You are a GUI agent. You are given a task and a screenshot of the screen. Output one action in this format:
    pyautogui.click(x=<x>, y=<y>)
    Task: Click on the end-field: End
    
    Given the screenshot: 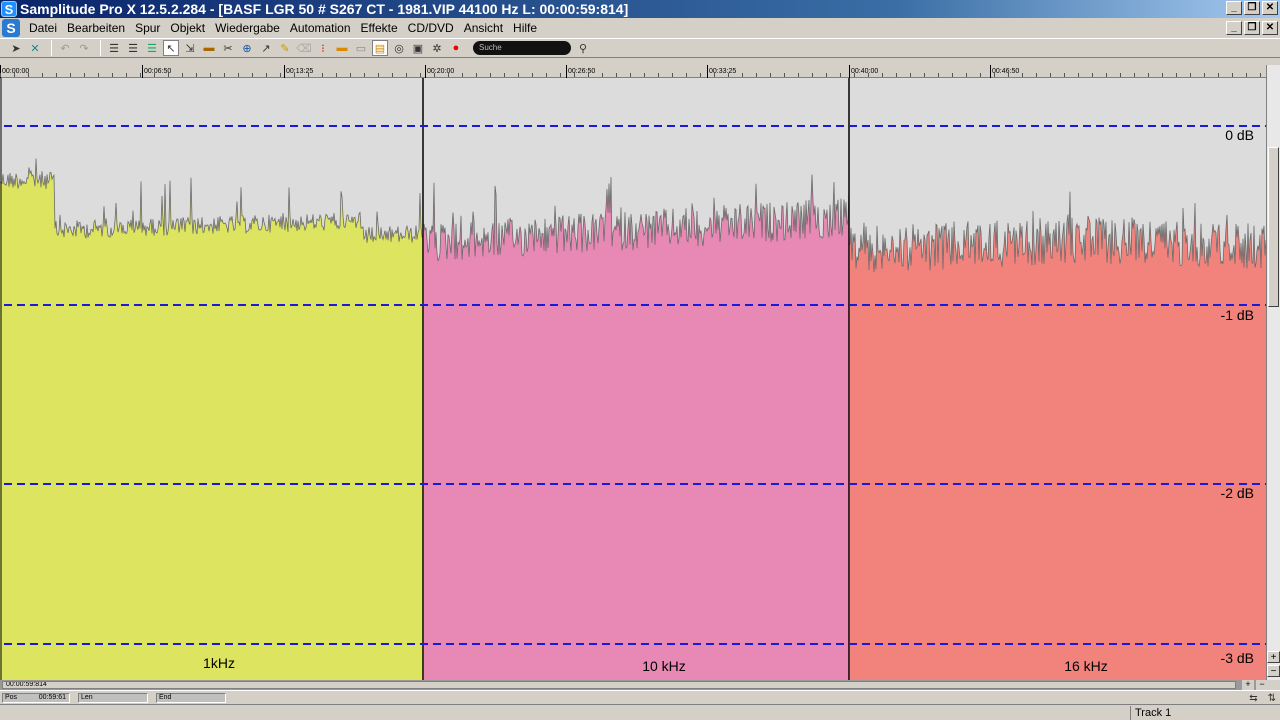 What is the action you would take?
    pyautogui.click(x=191, y=698)
    